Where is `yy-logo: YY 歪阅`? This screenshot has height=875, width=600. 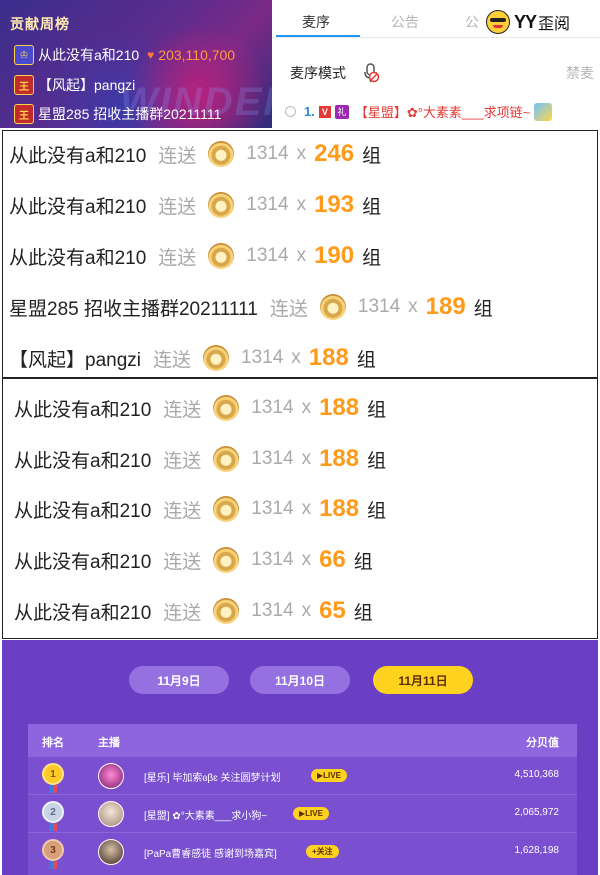
yy-logo: YY 歪阅 is located at coordinates (528, 22).